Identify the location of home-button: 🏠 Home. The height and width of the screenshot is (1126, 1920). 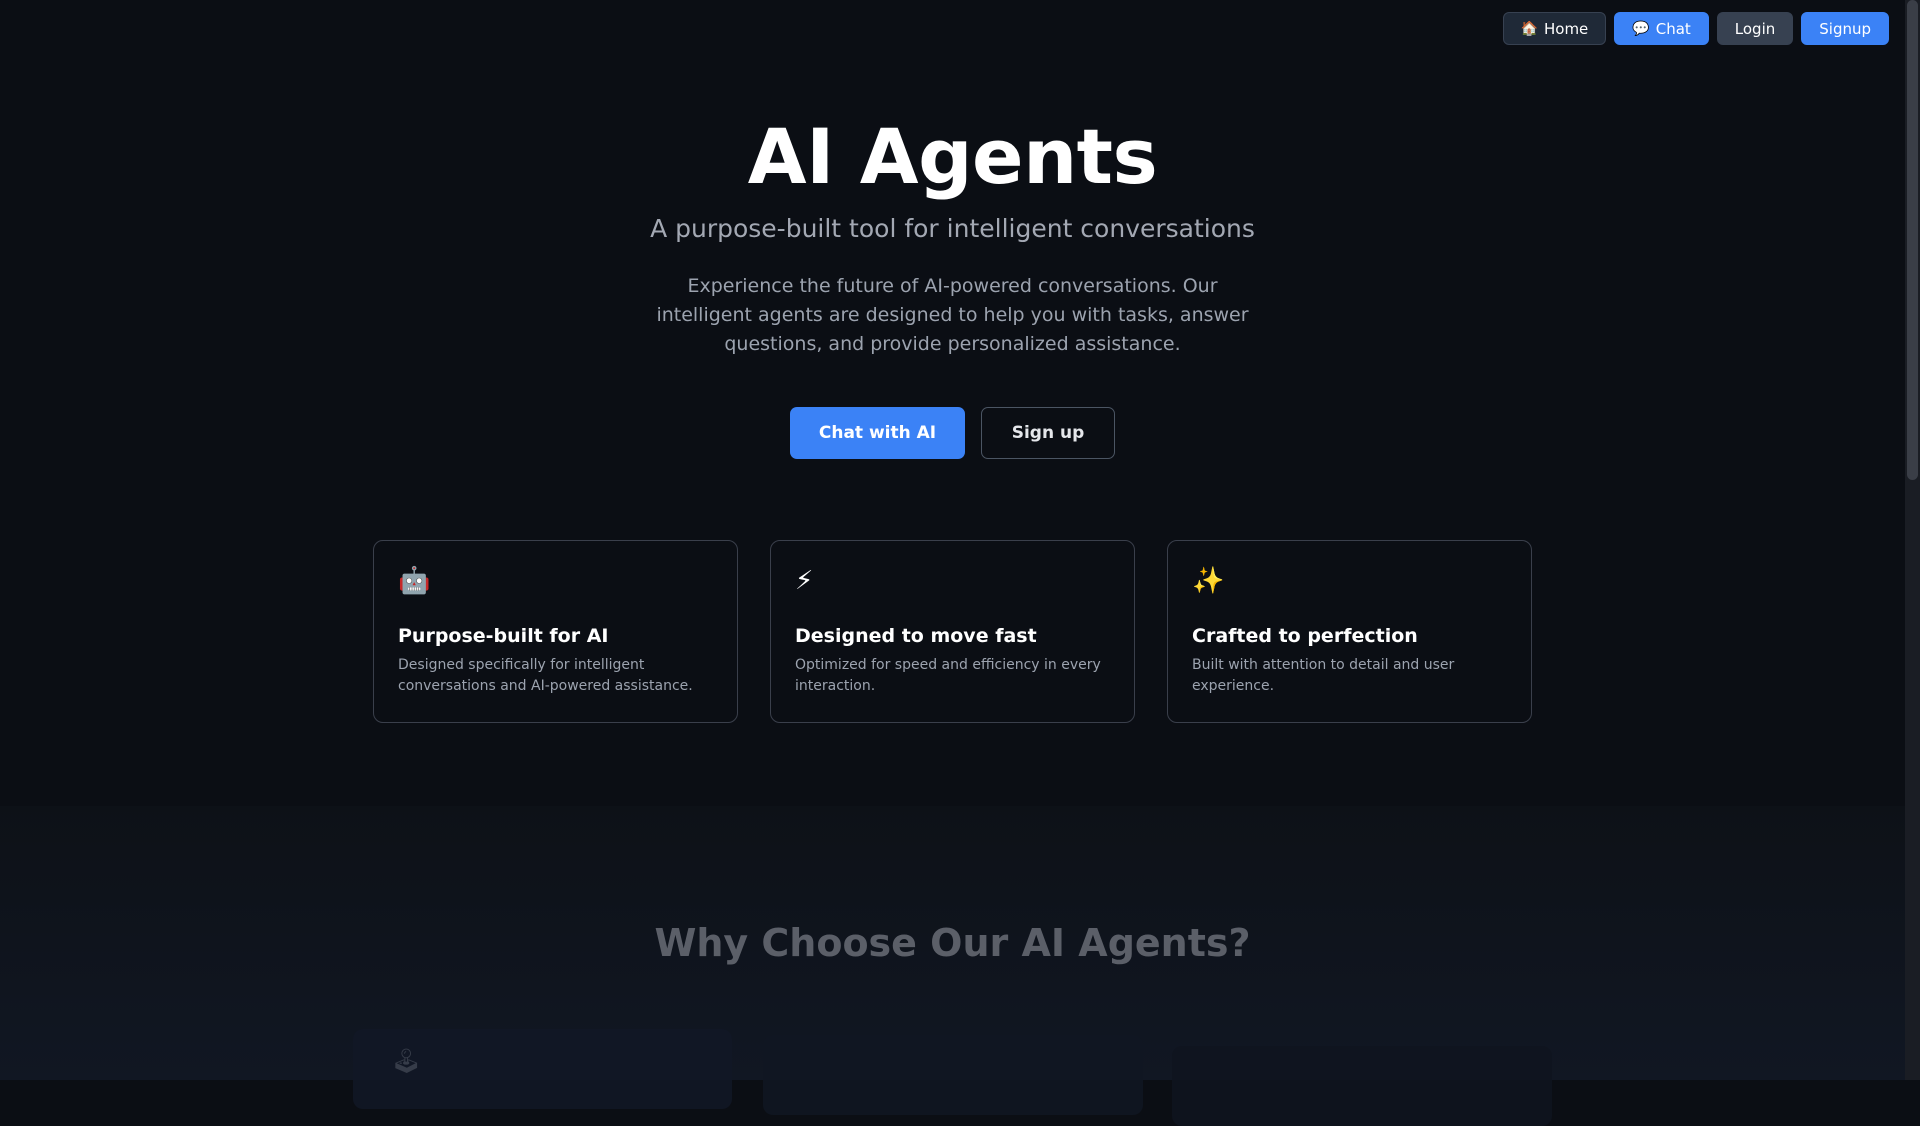
(1554, 28).